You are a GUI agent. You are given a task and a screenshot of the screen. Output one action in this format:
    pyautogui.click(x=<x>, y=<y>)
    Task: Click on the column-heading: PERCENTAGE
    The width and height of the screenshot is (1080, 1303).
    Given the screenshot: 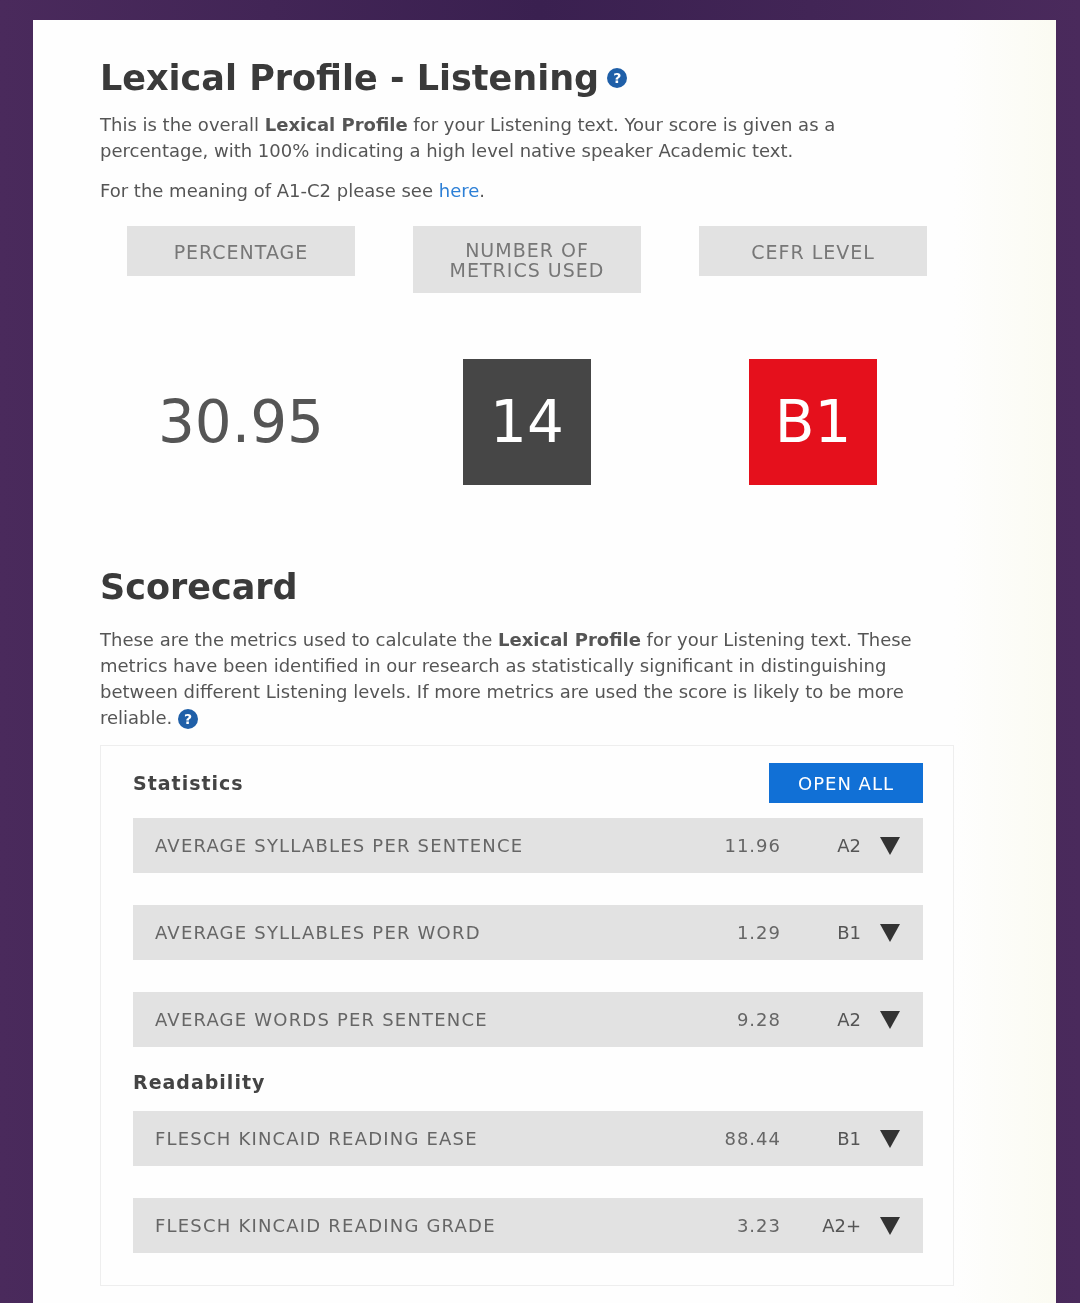 What is the action you would take?
    pyautogui.click(x=241, y=251)
    